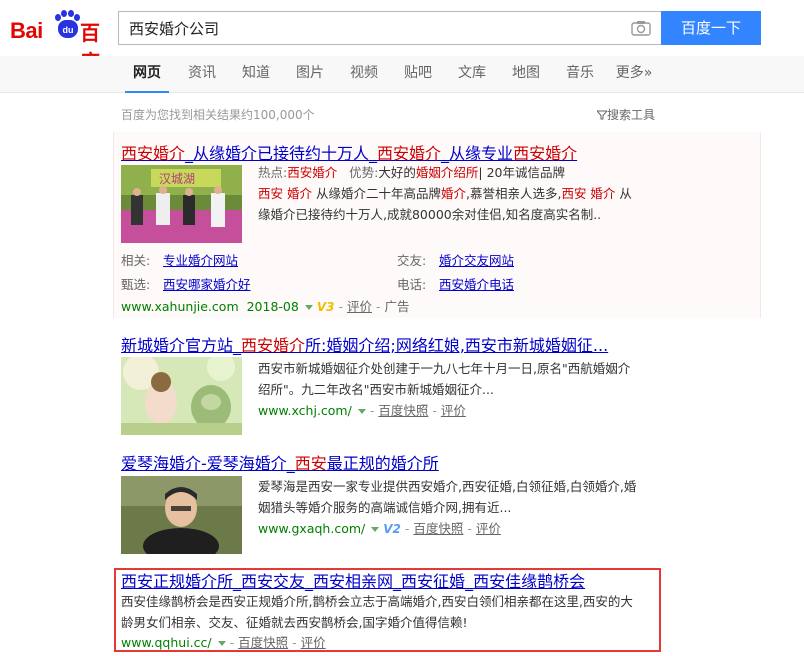  I want to click on paw-icon: du, so click(67, 25).